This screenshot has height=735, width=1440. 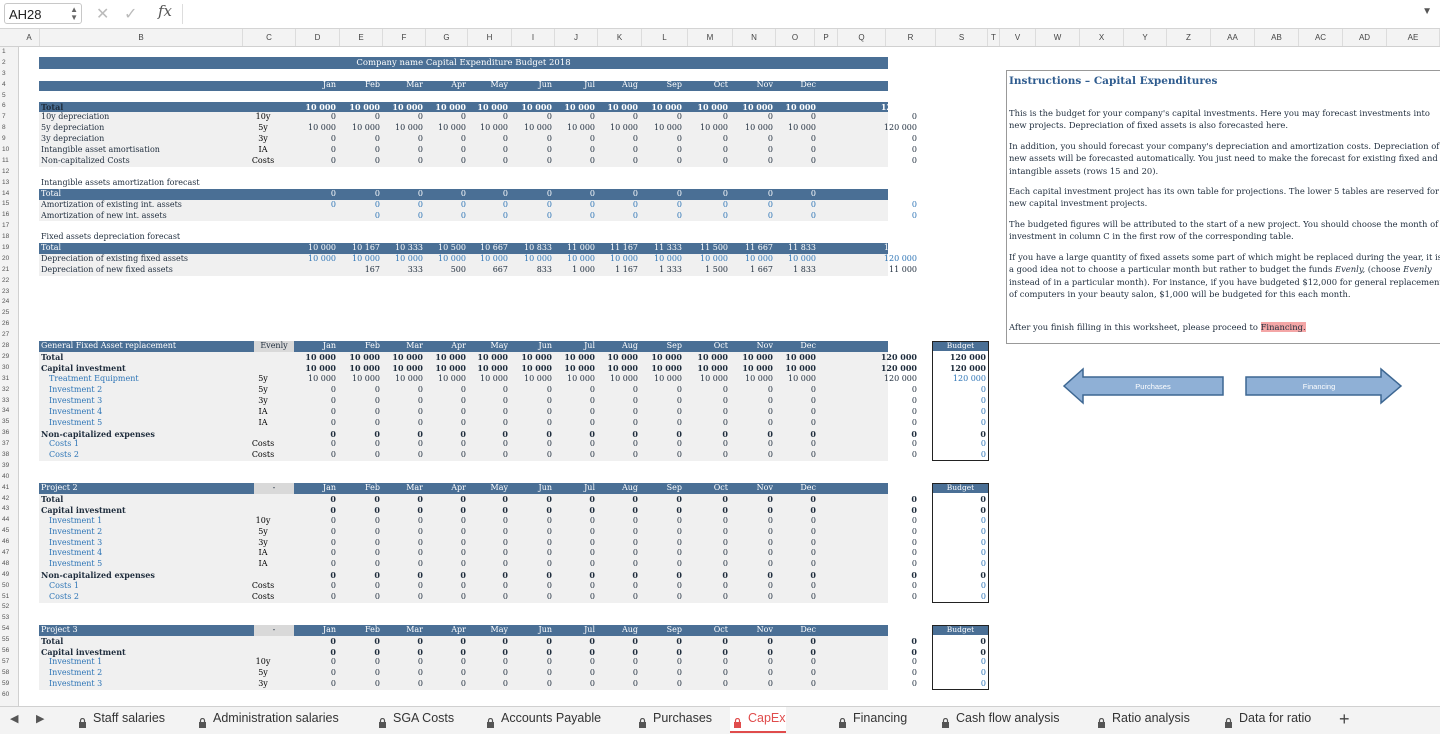 I want to click on column-header-o: O, so click(x=795, y=37).